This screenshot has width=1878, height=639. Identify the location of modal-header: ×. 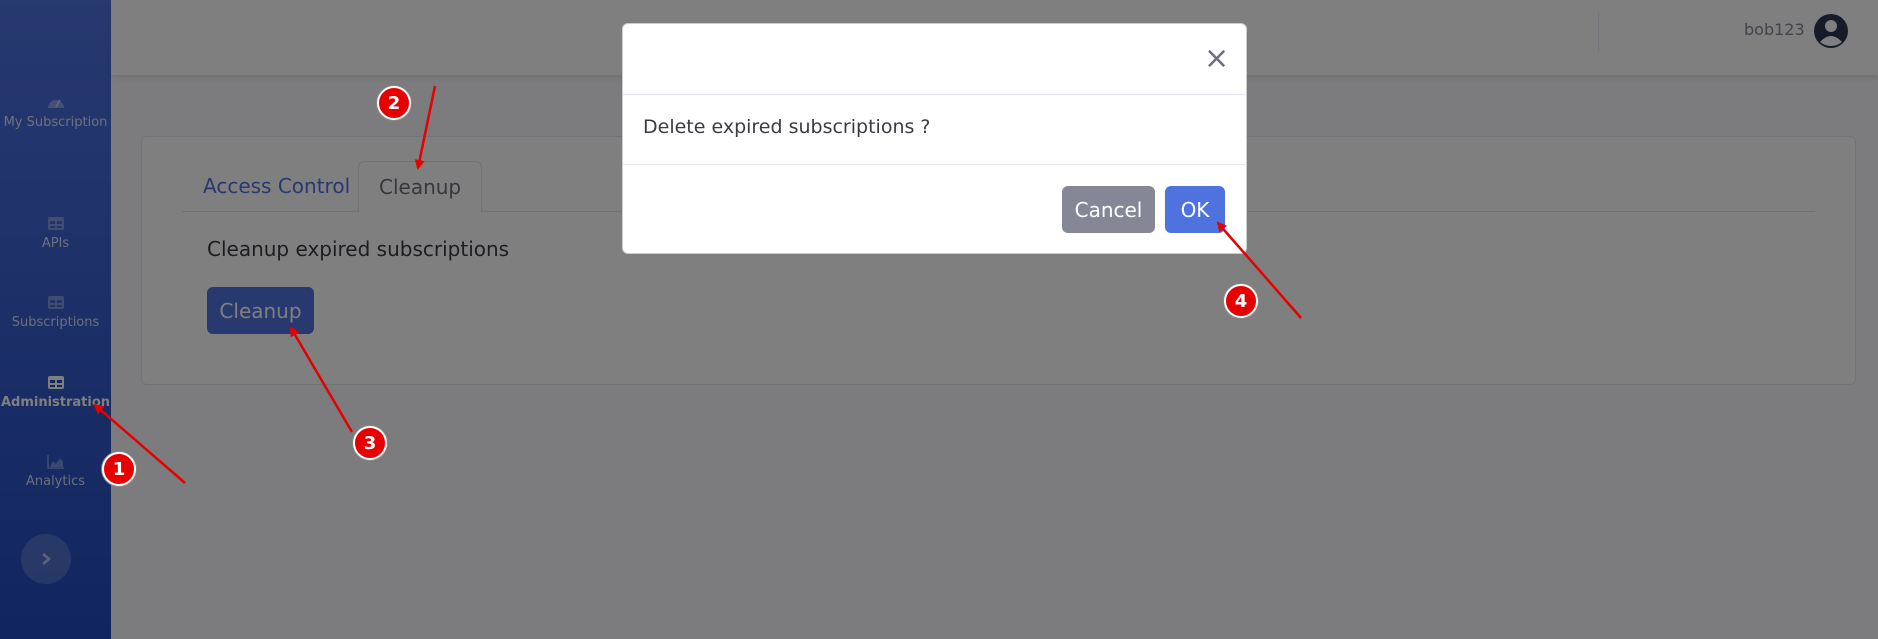
(934, 59).